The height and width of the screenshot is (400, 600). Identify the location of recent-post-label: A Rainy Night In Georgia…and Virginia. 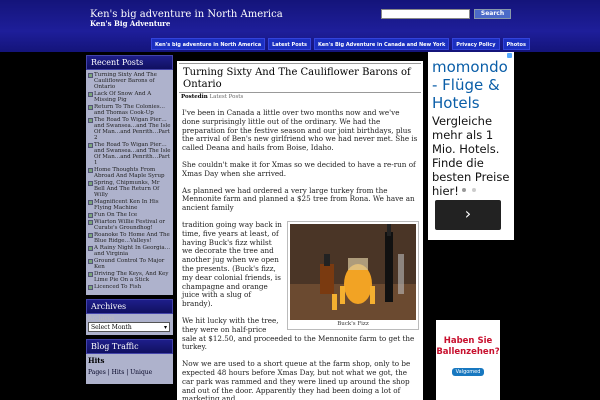
(132, 251).